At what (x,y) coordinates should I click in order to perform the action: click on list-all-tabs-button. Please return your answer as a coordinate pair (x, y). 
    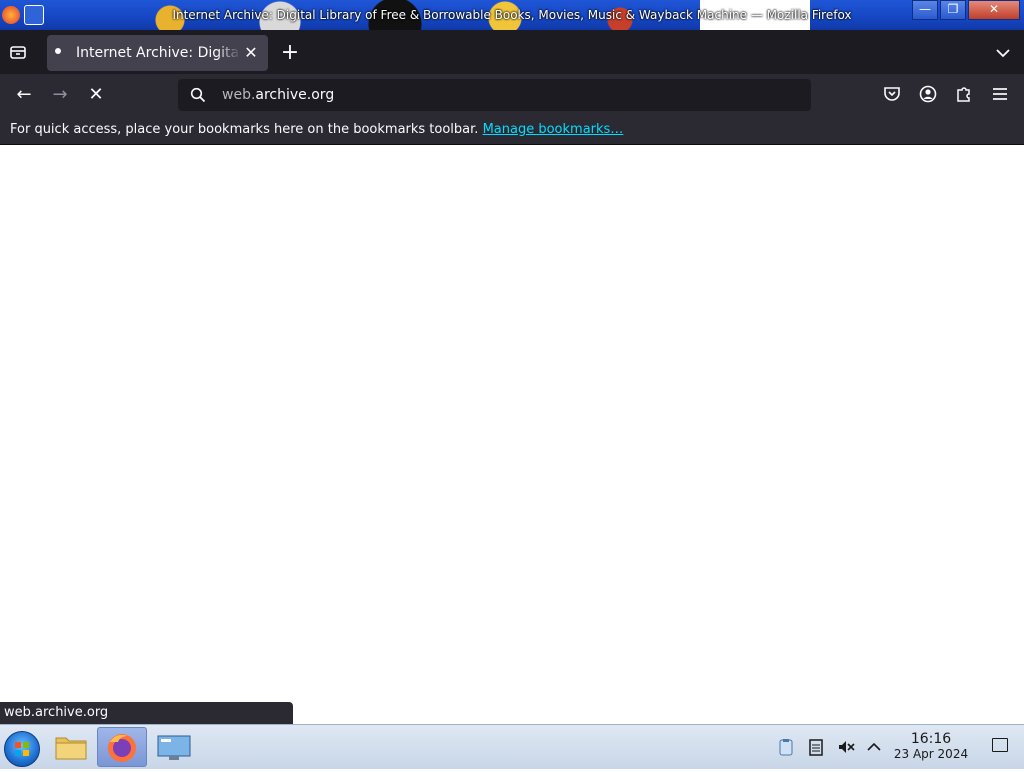
    Looking at the image, I should click on (1003, 53).